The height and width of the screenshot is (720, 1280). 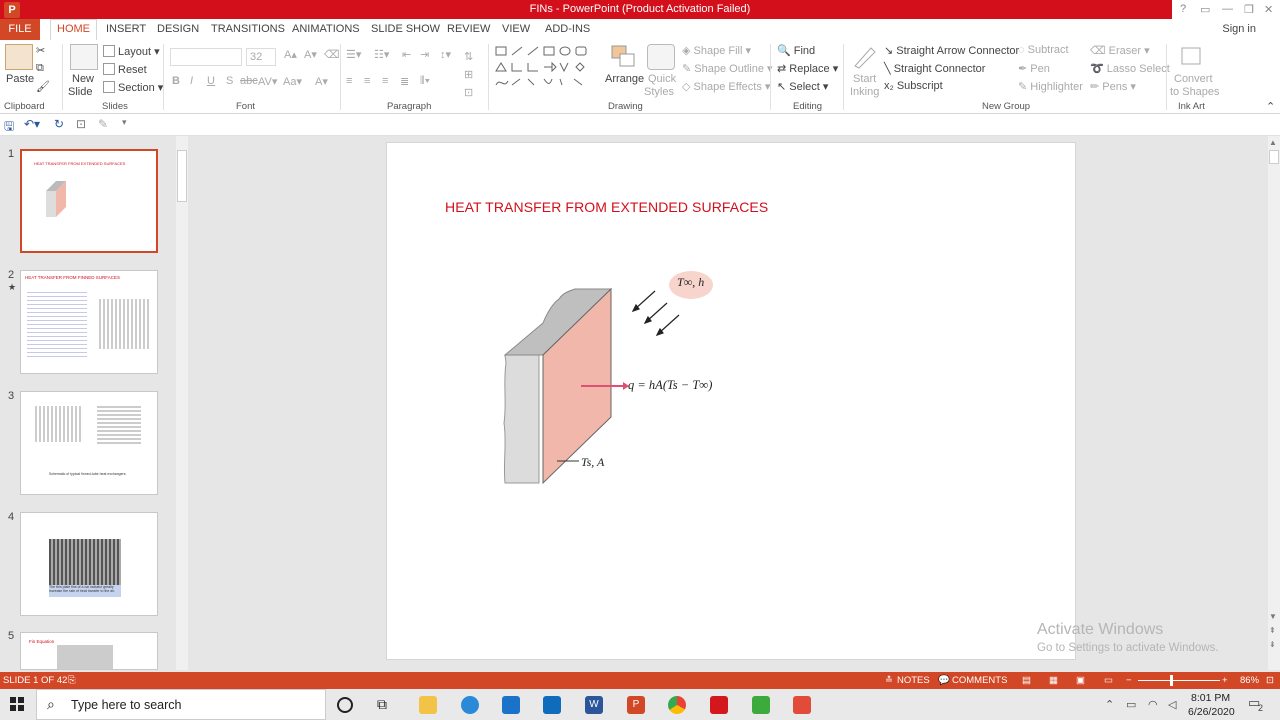 What do you see at coordinates (516, 29) in the screenshot?
I see `tab-view: VIEW` at bounding box center [516, 29].